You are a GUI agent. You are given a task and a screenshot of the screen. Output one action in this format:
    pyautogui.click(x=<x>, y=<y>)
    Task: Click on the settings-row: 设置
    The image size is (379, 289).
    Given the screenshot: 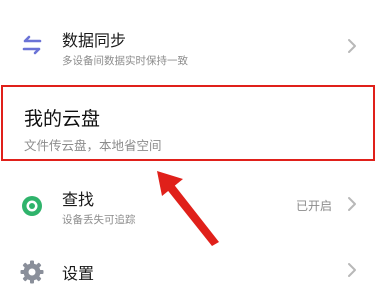 What is the action you would take?
    pyautogui.click(x=189, y=268)
    